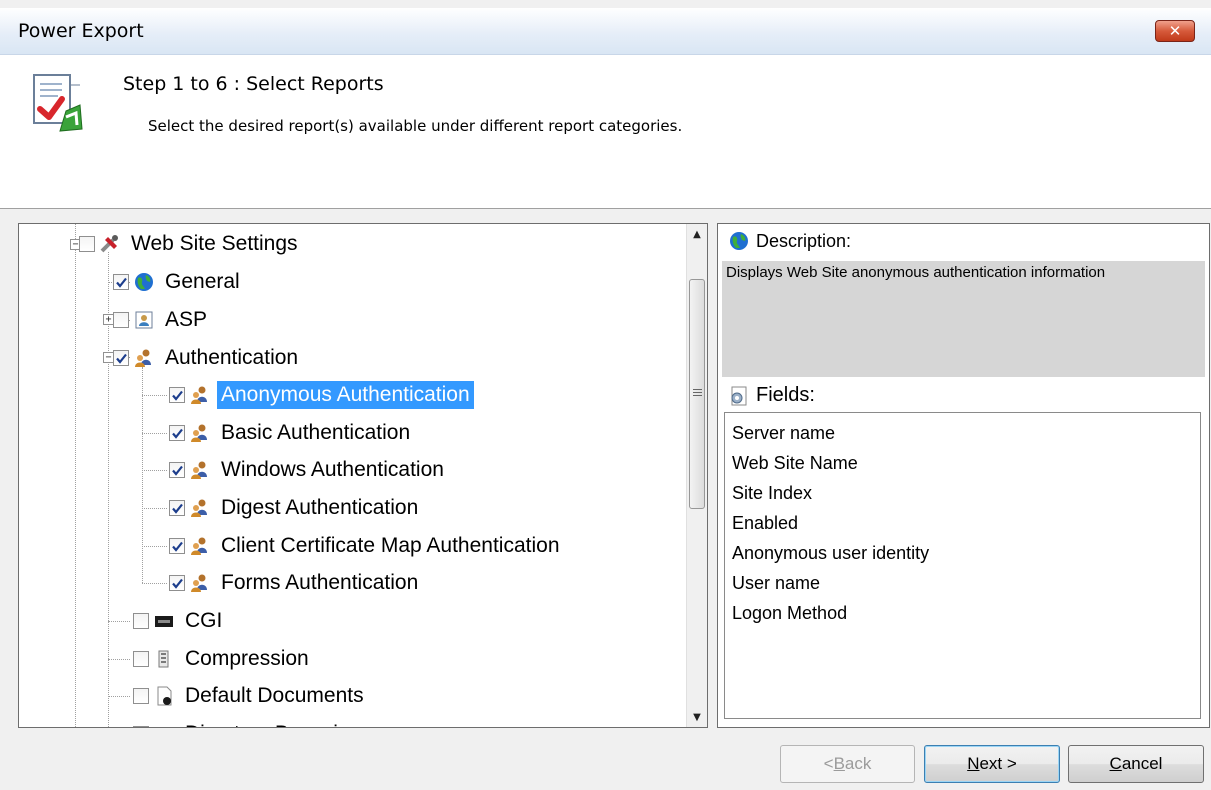 Image resolution: width=1211 pixels, height=790 pixels. I want to click on tree-item-label: Authentication, so click(232, 357).